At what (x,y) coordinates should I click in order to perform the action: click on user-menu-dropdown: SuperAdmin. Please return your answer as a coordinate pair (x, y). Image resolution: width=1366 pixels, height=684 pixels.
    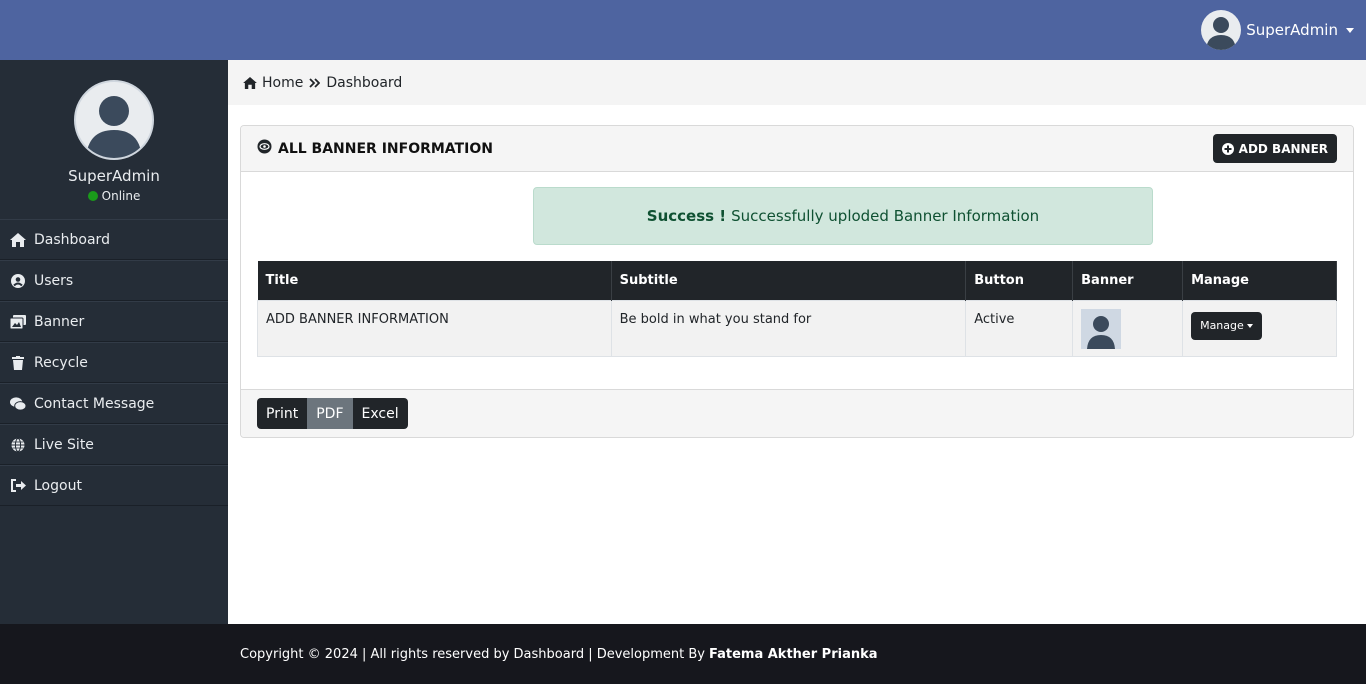
    Looking at the image, I should click on (1277, 30).